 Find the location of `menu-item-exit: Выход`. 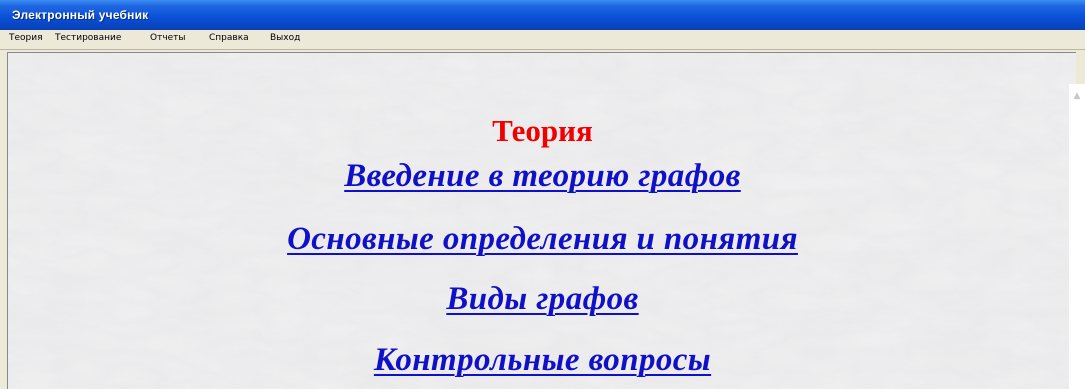

menu-item-exit: Выход is located at coordinates (285, 38).